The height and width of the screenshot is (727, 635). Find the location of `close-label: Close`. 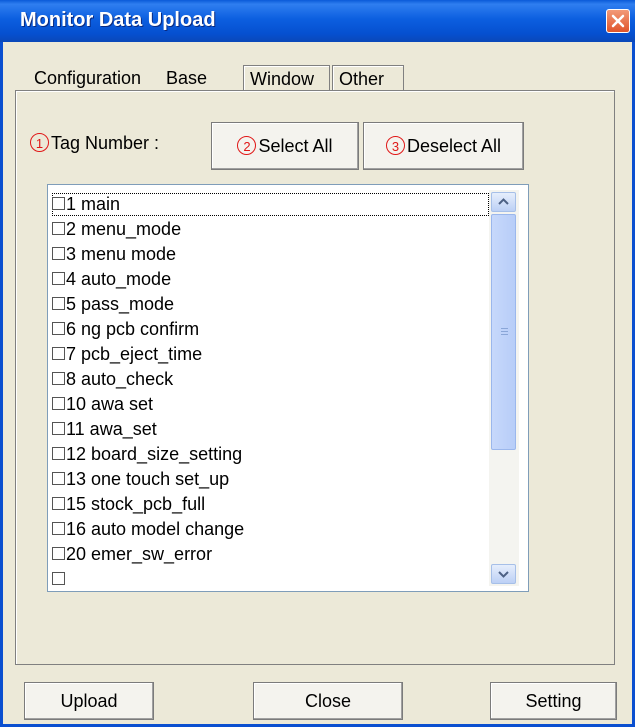

close-label: Close is located at coordinates (328, 701).